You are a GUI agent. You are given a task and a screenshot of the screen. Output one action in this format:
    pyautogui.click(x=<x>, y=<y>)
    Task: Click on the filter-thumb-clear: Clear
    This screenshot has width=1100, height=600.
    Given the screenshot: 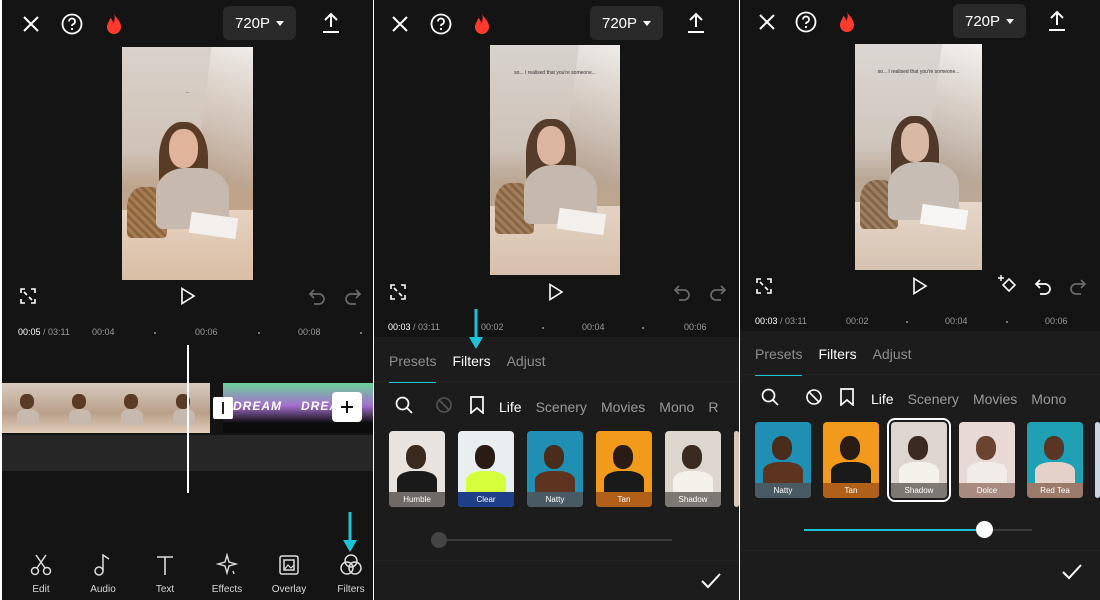 What is the action you would take?
    pyautogui.click(x=486, y=469)
    